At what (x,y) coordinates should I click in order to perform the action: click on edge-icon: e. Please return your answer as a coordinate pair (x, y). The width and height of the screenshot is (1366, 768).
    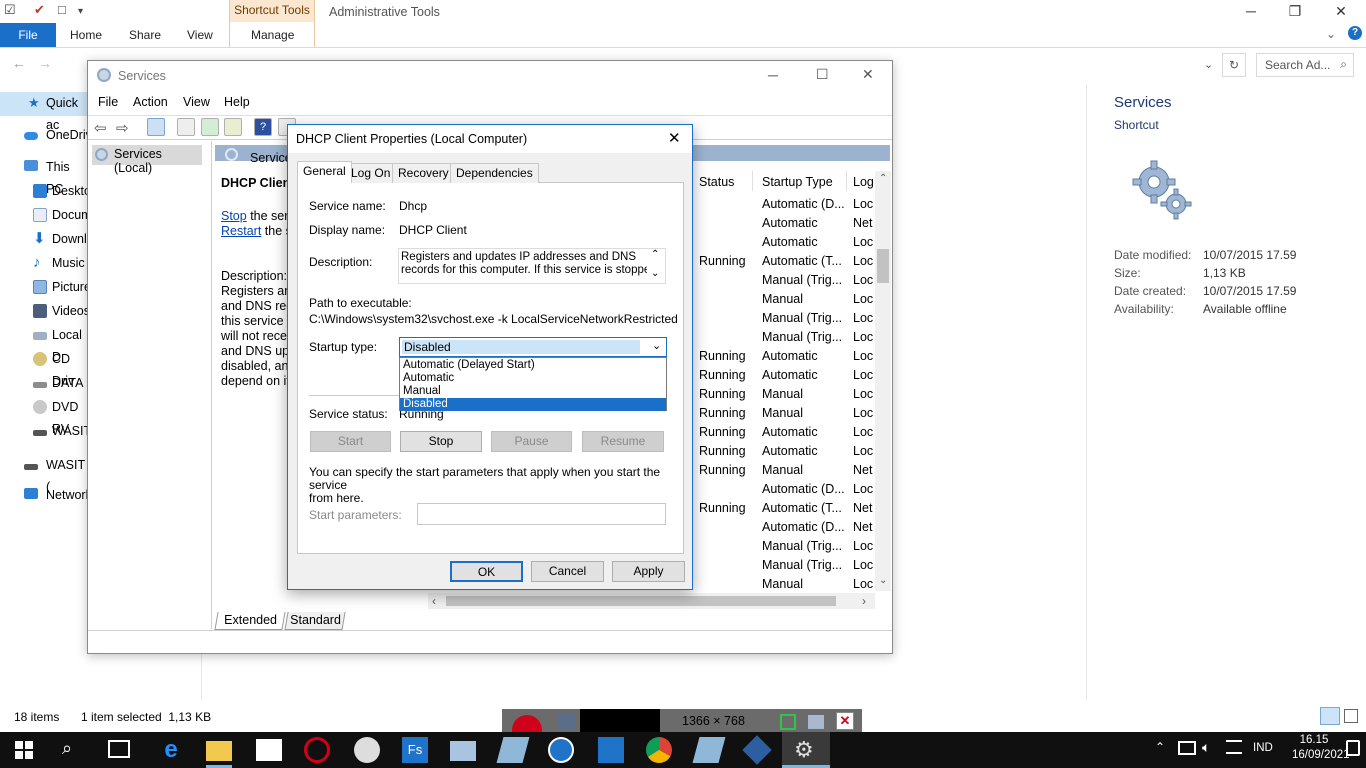
    Looking at the image, I should click on (171, 750).